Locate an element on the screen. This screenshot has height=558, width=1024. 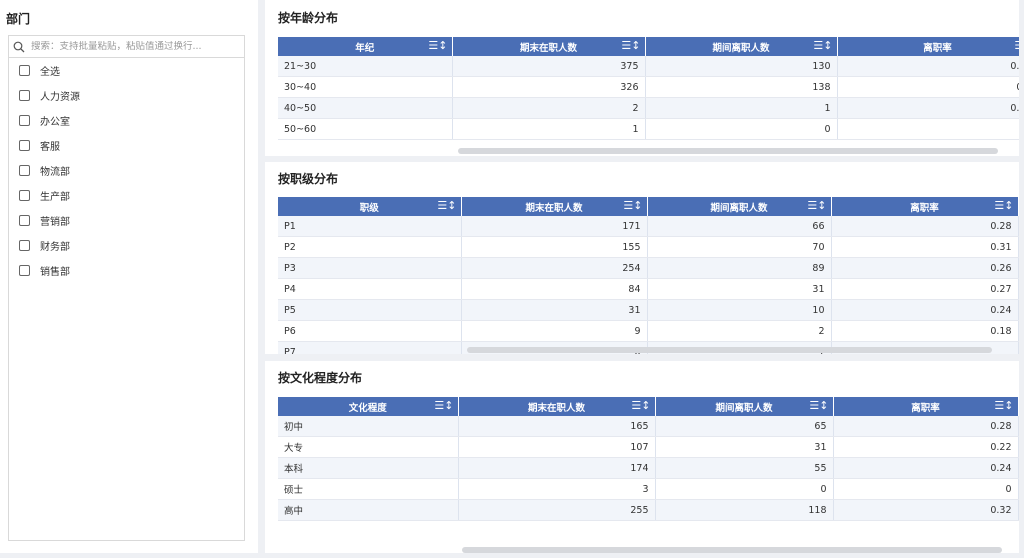
department-option: 物流部 is located at coordinates (126, 170).